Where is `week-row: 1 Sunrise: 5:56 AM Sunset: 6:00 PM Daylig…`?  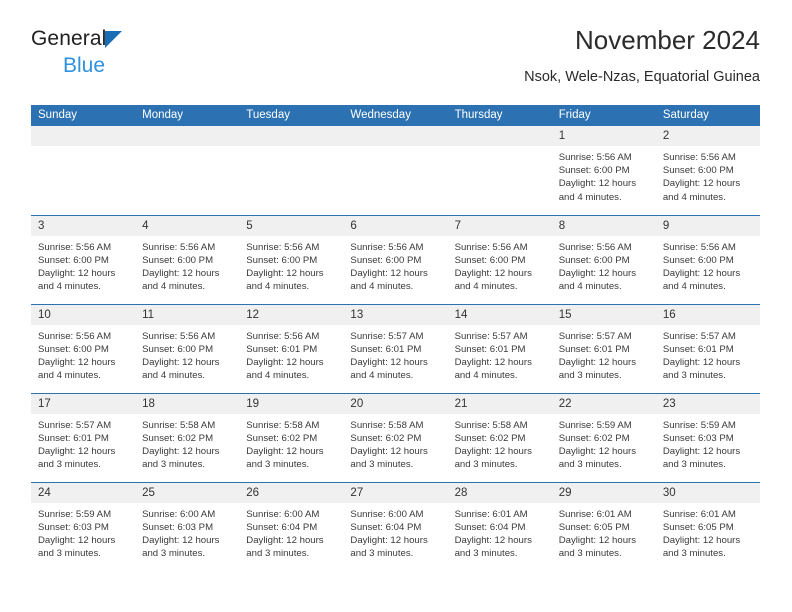
week-row: 1 Sunrise: 5:56 AM Sunset: 6:00 PM Daylig… is located at coordinates (395, 170).